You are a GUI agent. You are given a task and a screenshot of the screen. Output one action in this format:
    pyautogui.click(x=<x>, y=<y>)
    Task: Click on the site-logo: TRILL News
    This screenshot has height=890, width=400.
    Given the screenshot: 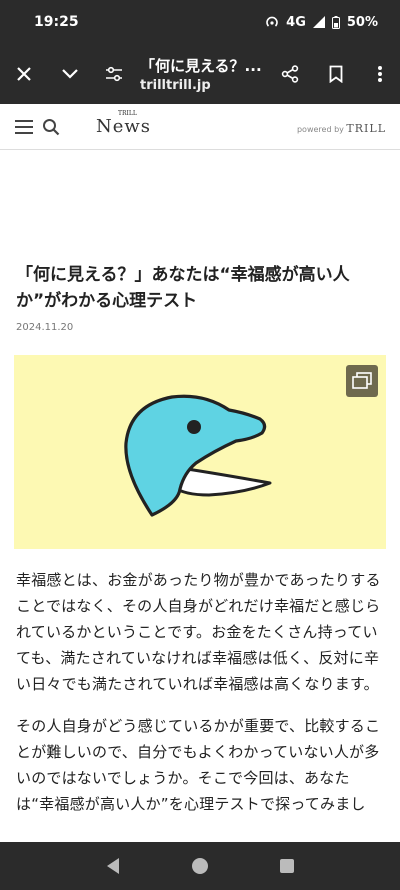 What is the action you would take?
    pyautogui.click(x=124, y=123)
    